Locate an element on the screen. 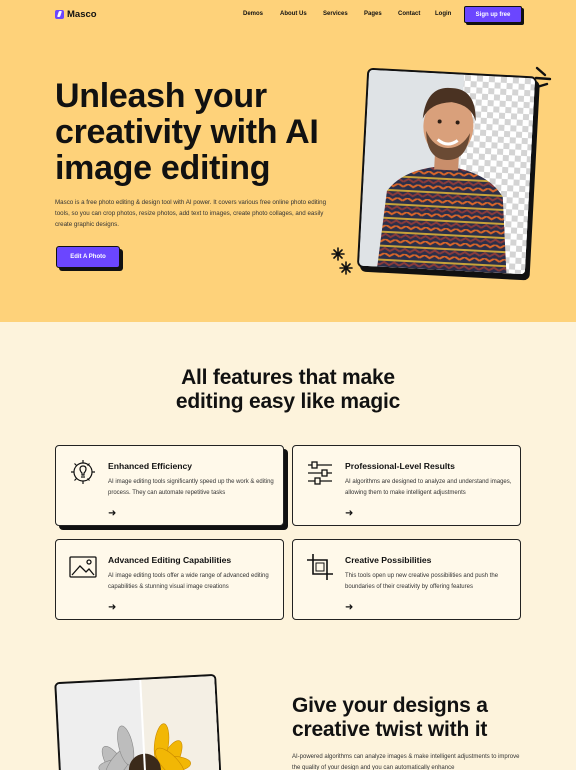  feature-card-title: Creative Possibilities is located at coordinates (388, 560).